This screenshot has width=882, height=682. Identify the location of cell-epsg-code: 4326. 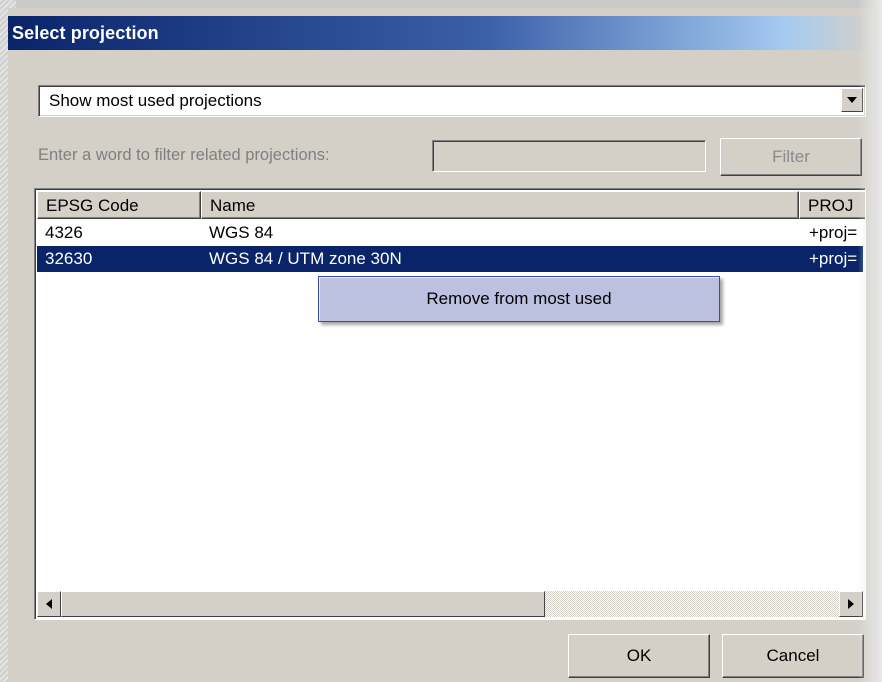
(64, 232).